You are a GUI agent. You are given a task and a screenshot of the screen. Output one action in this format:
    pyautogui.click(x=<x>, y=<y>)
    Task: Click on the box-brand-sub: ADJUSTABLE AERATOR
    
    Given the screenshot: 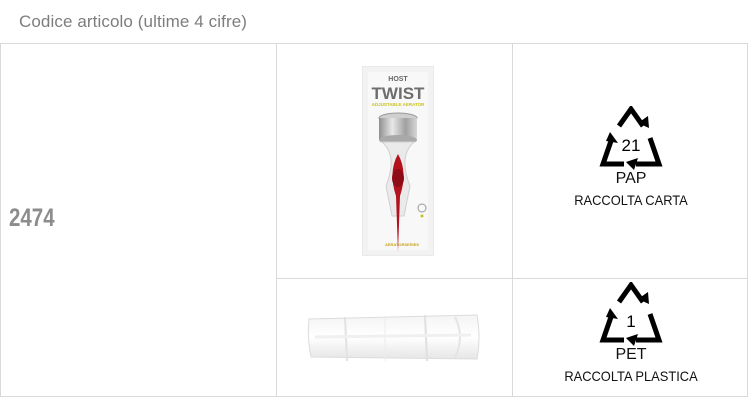 What is the action you would take?
    pyautogui.click(x=399, y=104)
    